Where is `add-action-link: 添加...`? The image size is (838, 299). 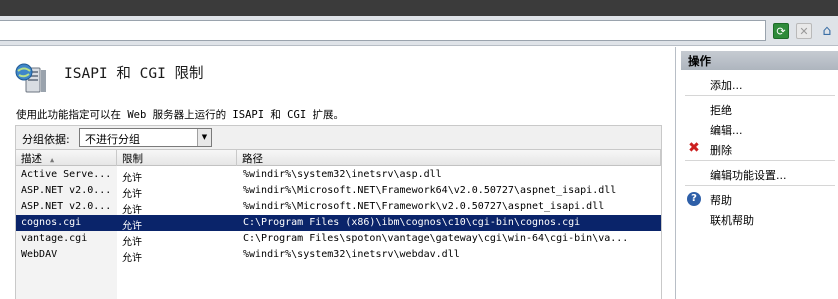 add-action-link: 添加... is located at coordinates (726, 85).